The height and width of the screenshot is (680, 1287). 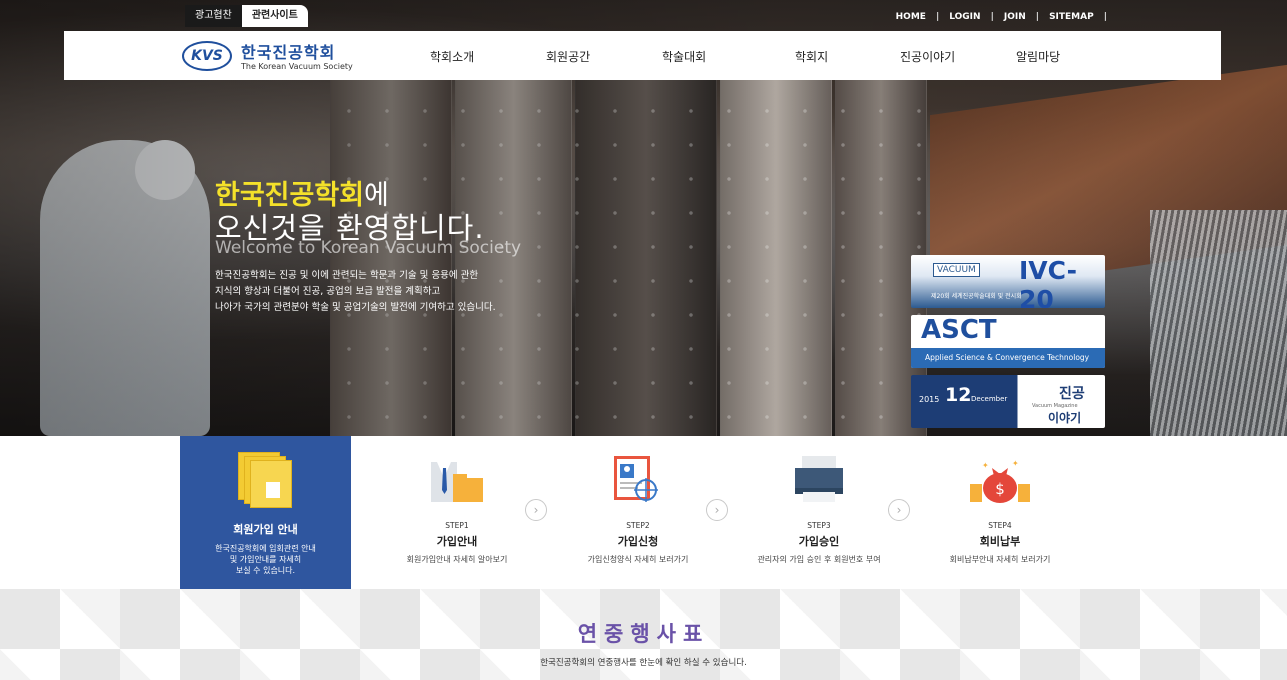 I want to click on printer-icon, so click(x=819, y=479).